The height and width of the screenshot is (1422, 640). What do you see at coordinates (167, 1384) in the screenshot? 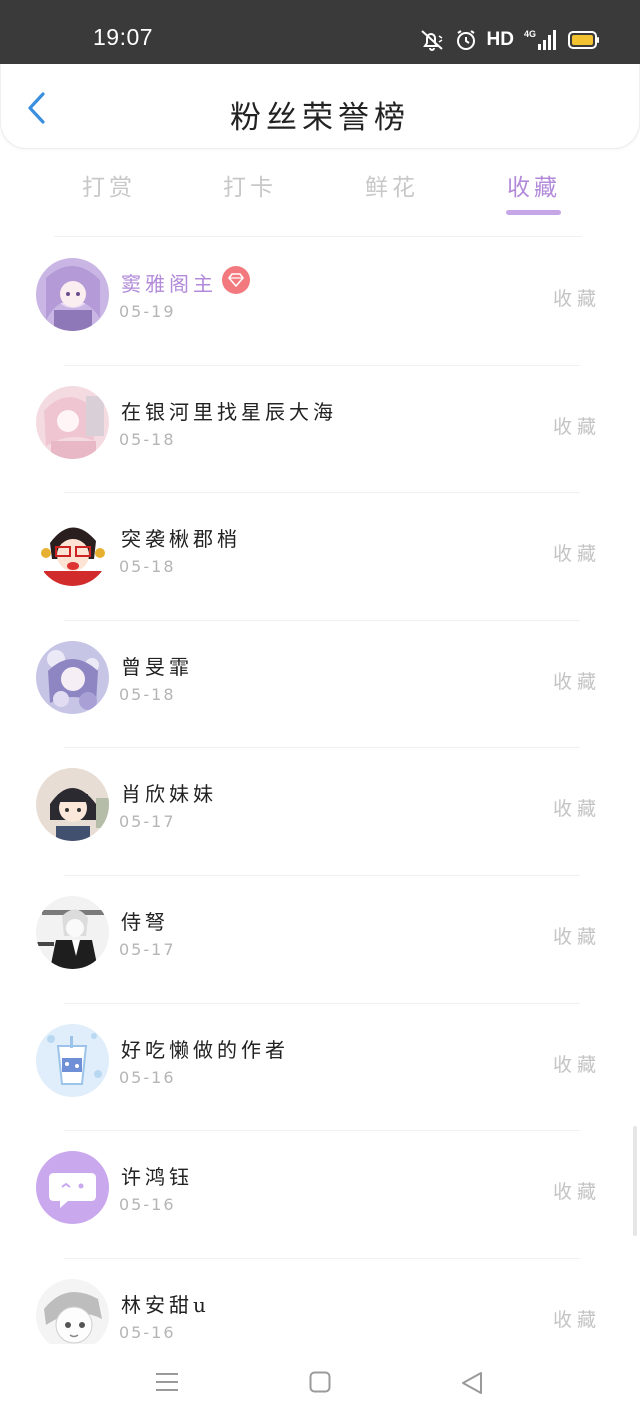
I see `menu-icon` at bounding box center [167, 1384].